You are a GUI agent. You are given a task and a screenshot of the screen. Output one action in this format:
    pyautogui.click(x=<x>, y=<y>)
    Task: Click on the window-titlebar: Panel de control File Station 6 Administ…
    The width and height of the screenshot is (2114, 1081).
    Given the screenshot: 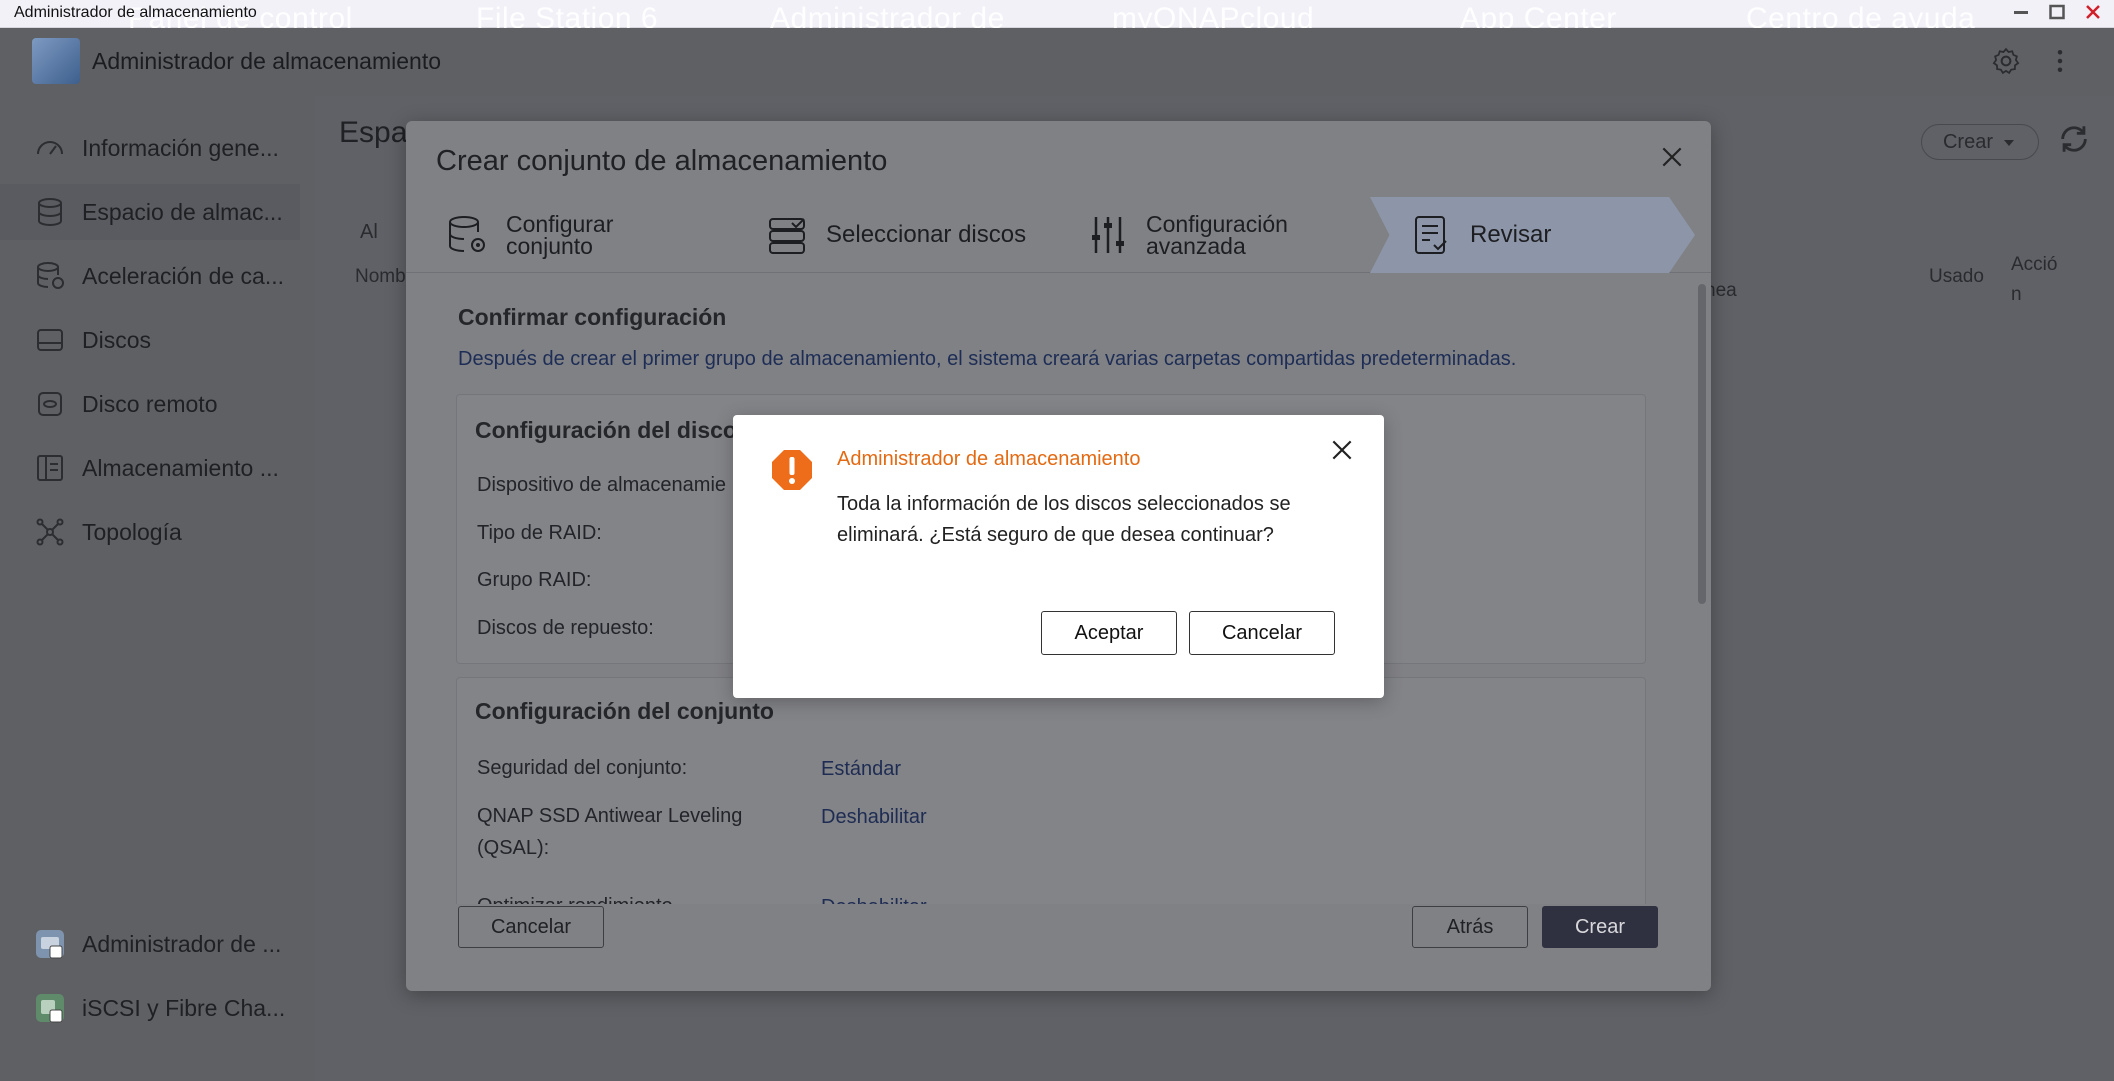 What is the action you would take?
    pyautogui.click(x=1057, y=14)
    